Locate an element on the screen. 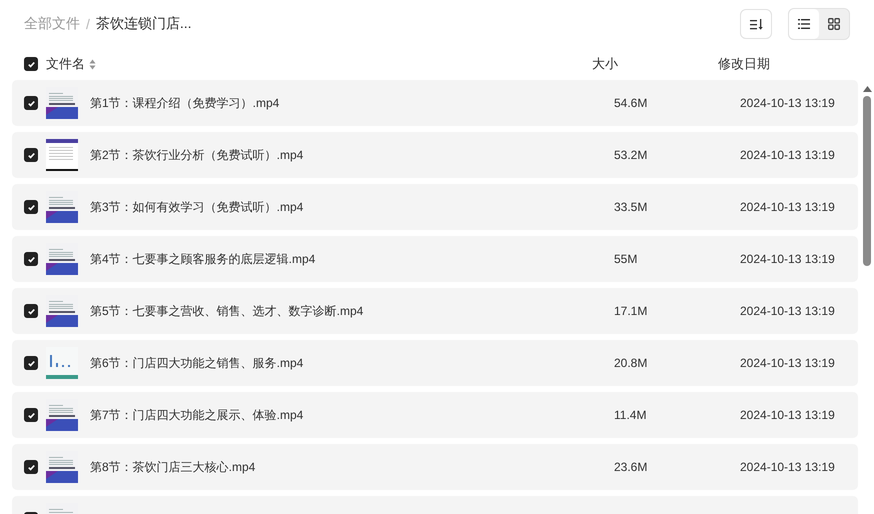  file-size: 17.1M is located at coordinates (631, 311).